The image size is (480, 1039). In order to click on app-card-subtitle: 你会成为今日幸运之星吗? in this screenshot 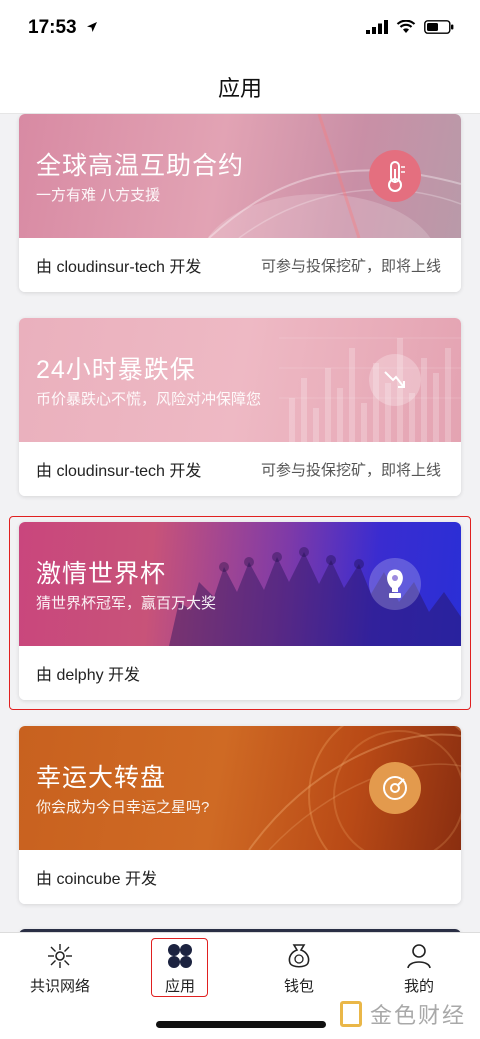, I will do `click(123, 807)`.